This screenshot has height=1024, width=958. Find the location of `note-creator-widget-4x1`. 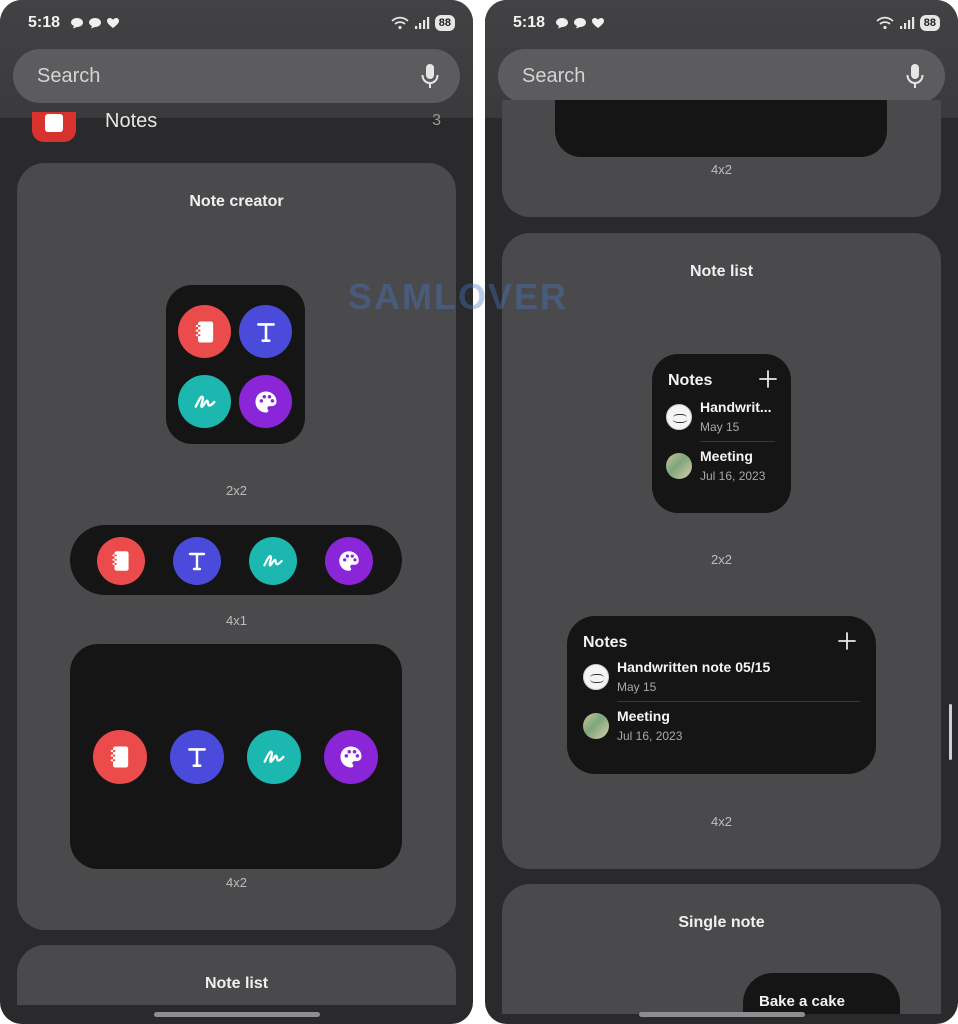

note-creator-widget-4x1 is located at coordinates (236, 560).